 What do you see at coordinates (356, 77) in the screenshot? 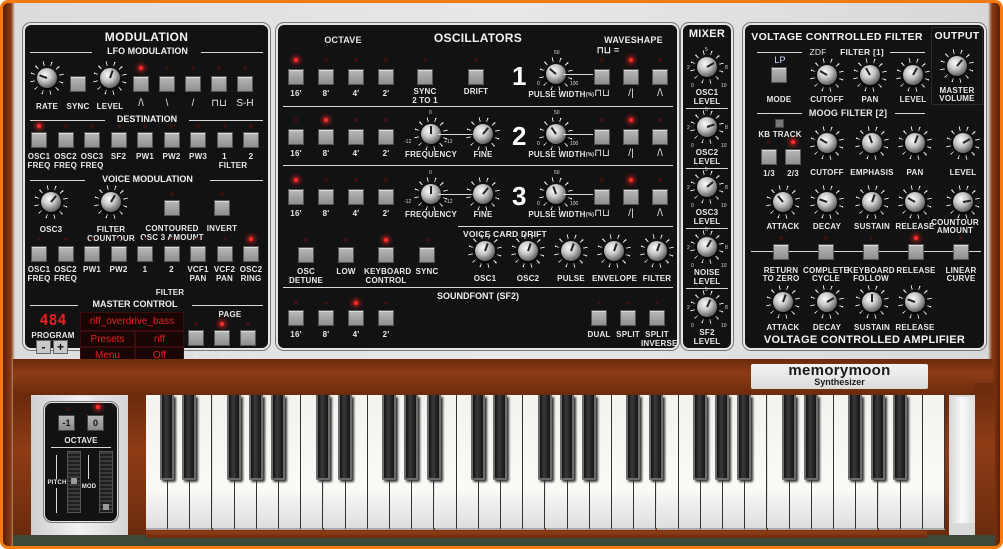
I see `osc1-octave-2-button` at bounding box center [356, 77].